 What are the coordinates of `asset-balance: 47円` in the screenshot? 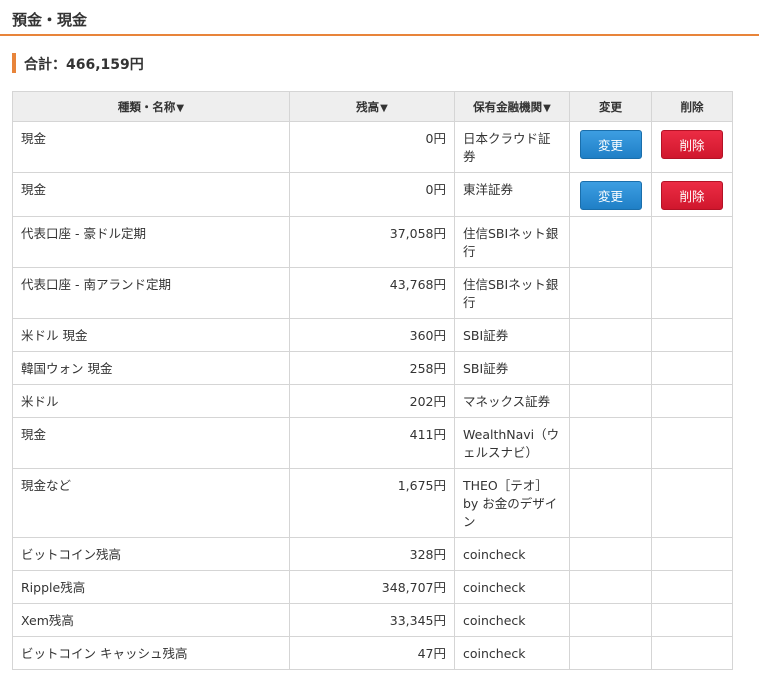 It's located at (372, 653).